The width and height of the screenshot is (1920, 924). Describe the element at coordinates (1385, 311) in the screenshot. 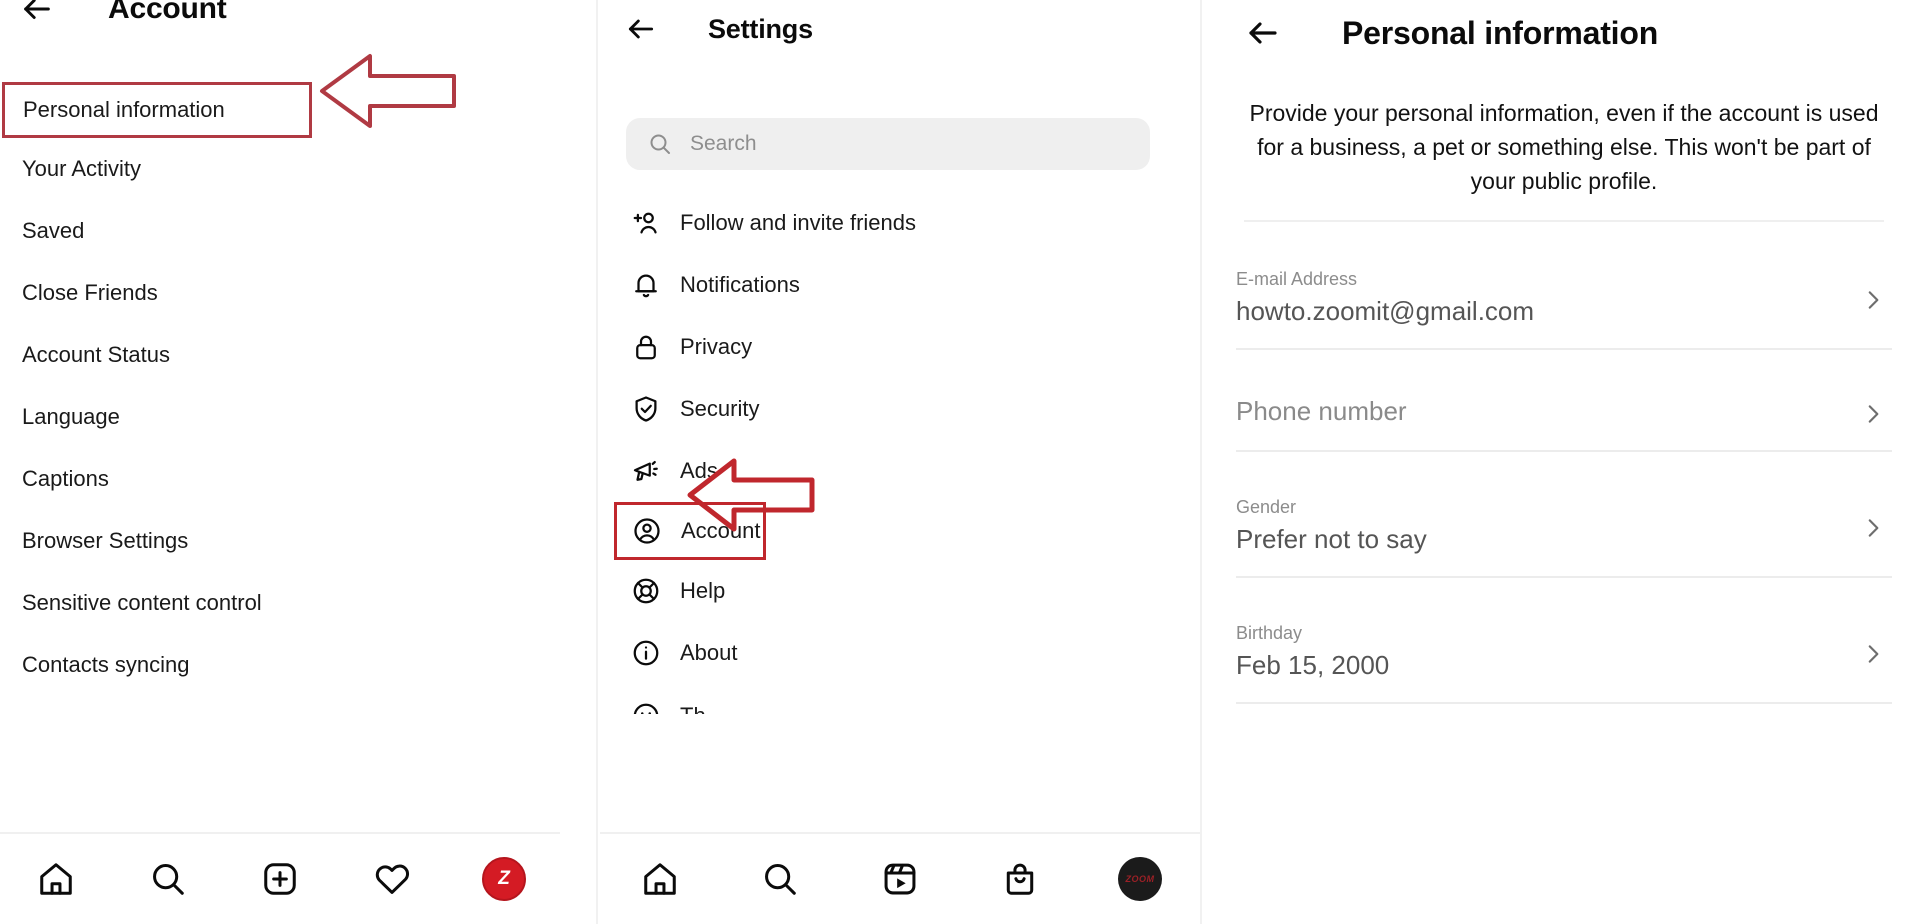

I see `field-value: howto.zoomit@gmail.com` at that location.